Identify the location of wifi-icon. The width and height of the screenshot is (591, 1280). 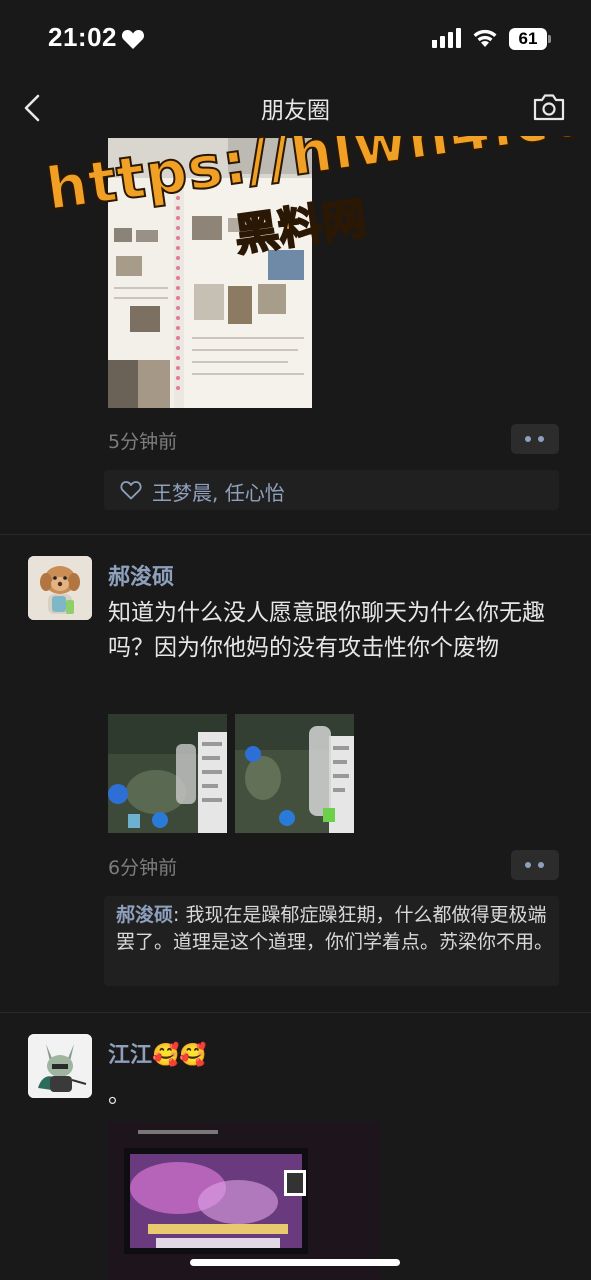
(485, 38).